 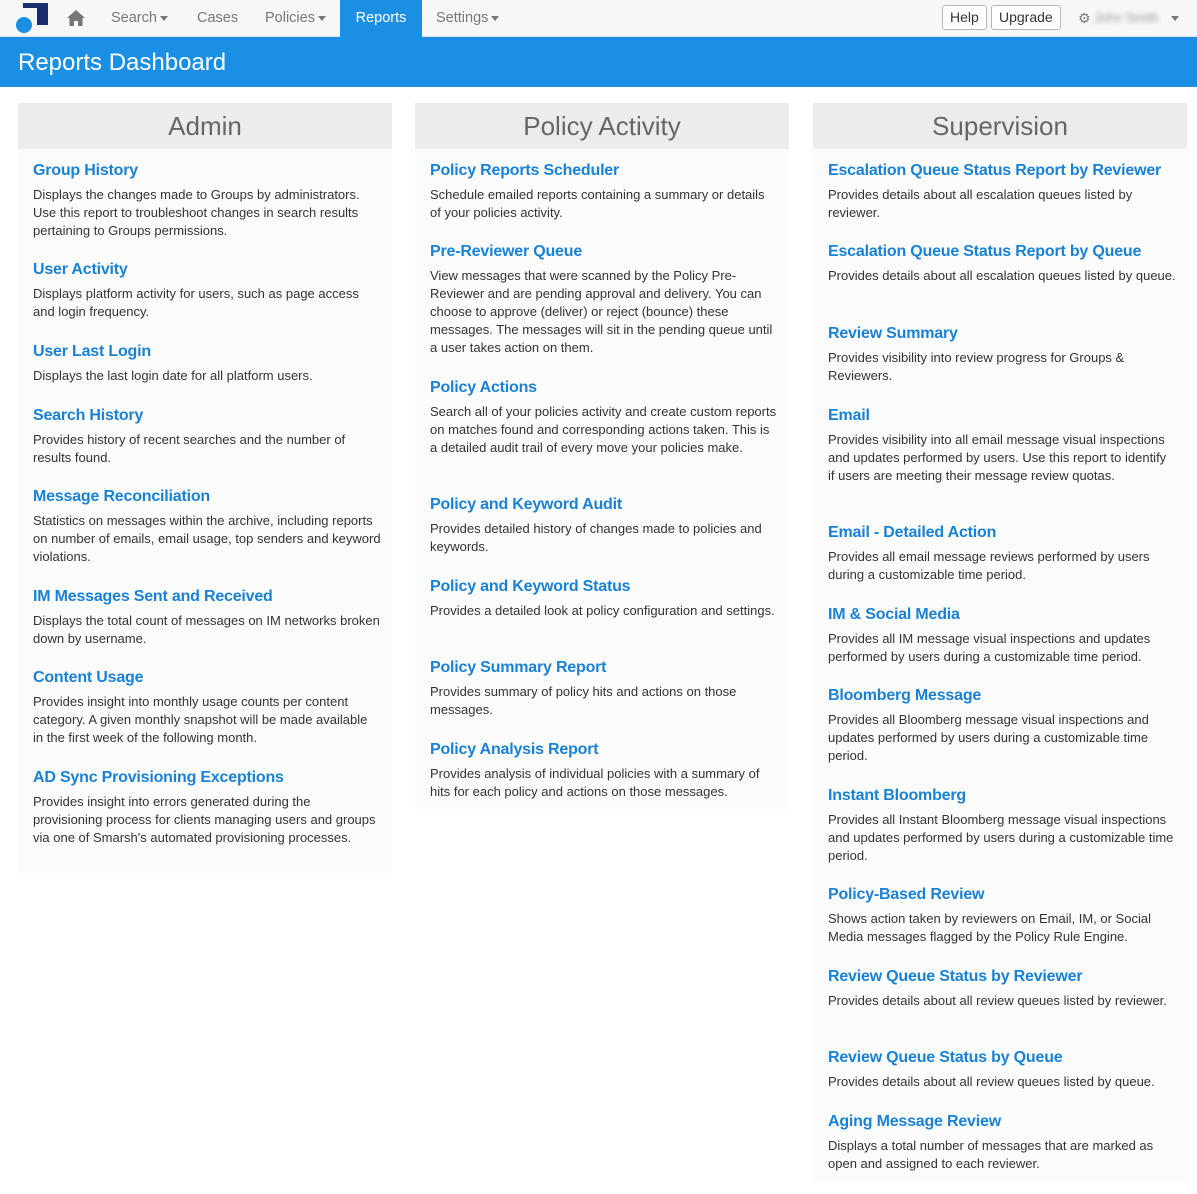 I want to click on nav-settings-label: Settings, so click(x=462, y=18).